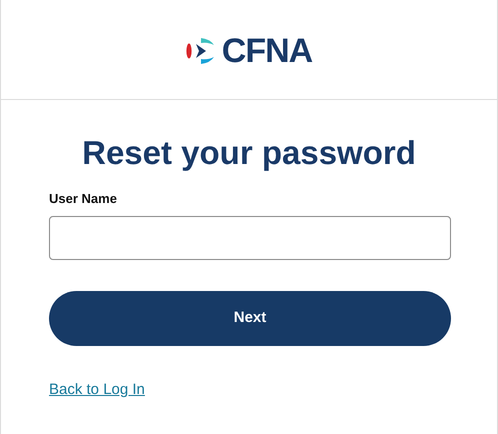 The height and width of the screenshot is (434, 498). Describe the element at coordinates (250, 318) in the screenshot. I see `next-button: Next` at that location.